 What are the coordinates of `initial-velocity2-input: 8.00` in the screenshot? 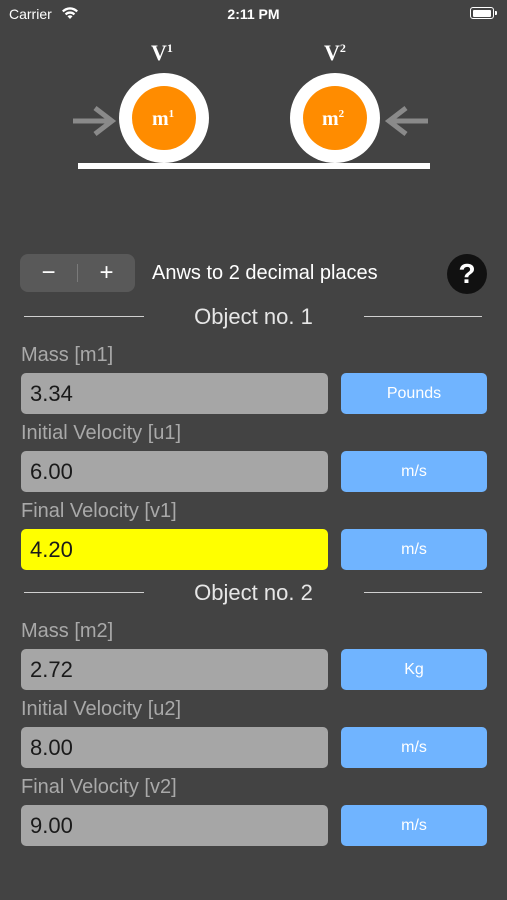 It's located at (174, 747).